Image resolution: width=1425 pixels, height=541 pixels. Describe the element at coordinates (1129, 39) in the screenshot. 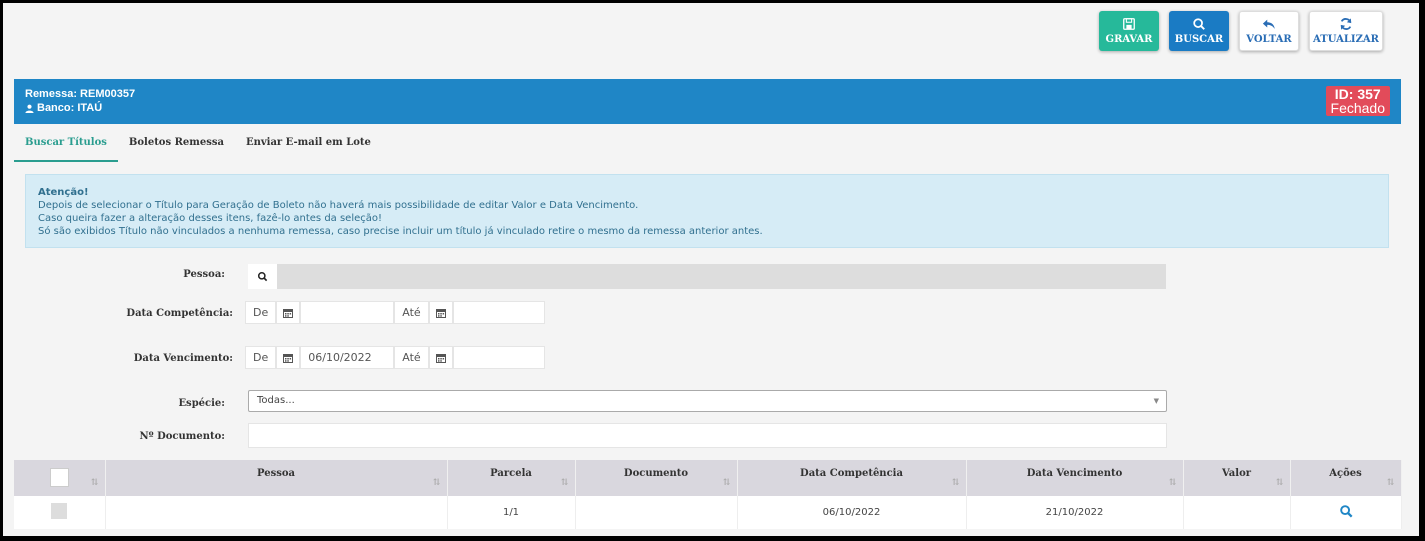

I see `save-label: GRAVAR` at that location.